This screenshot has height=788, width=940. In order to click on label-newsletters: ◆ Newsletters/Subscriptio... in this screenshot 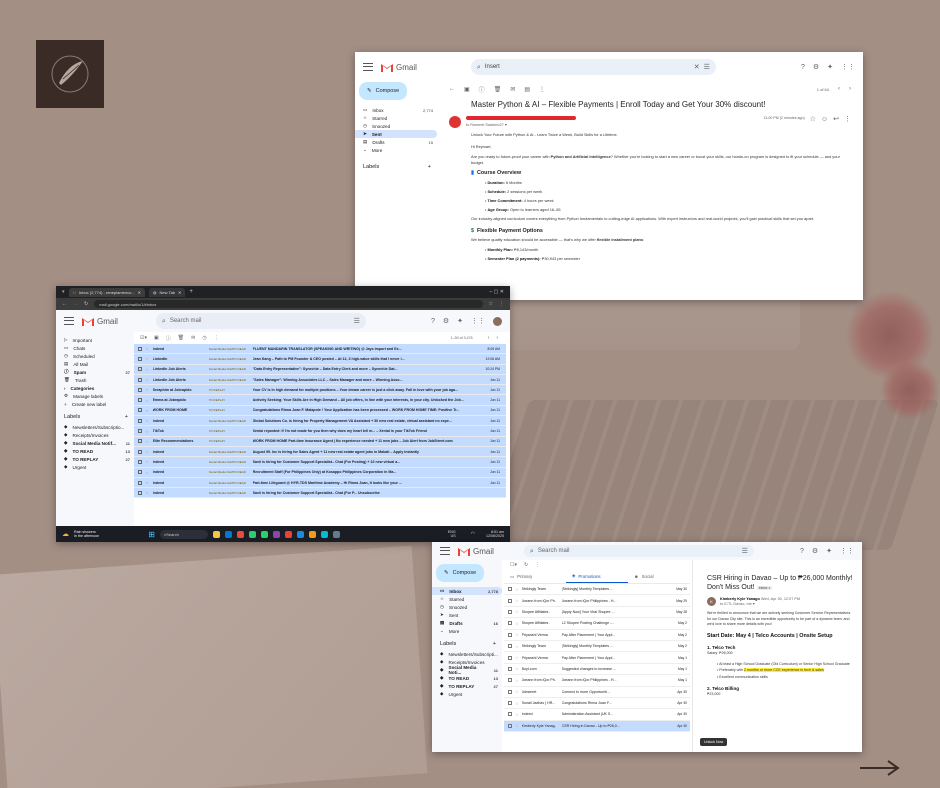, I will do `click(95, 427)`.